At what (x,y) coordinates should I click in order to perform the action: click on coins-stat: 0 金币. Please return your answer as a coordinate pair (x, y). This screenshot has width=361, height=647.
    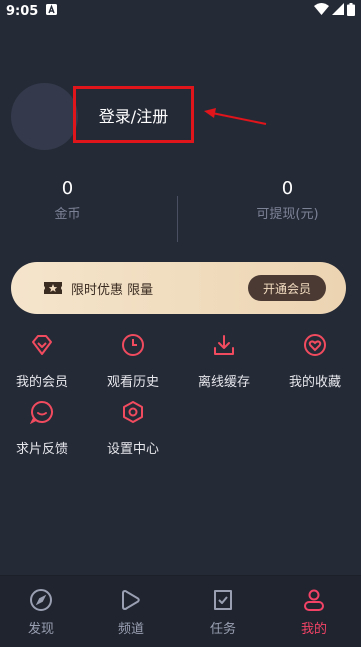
    Looking at the image, I should click on (67, 200).